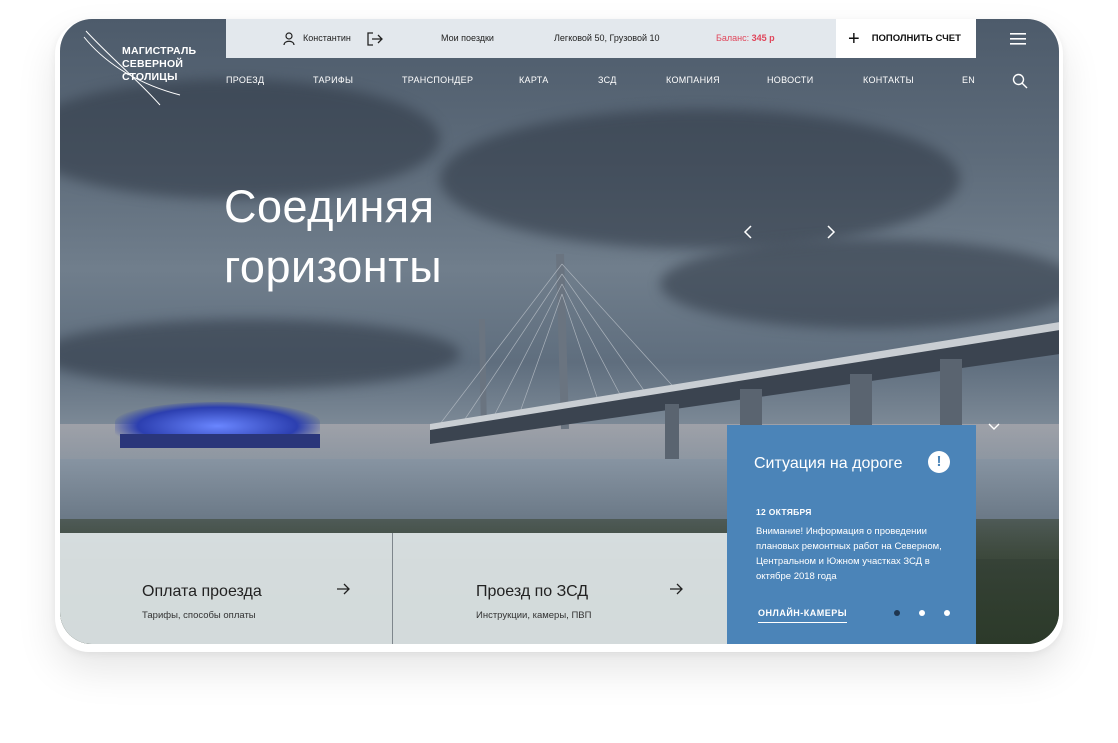  I want to click on nav-item-zsd: ЗСД, so click(607, 80).